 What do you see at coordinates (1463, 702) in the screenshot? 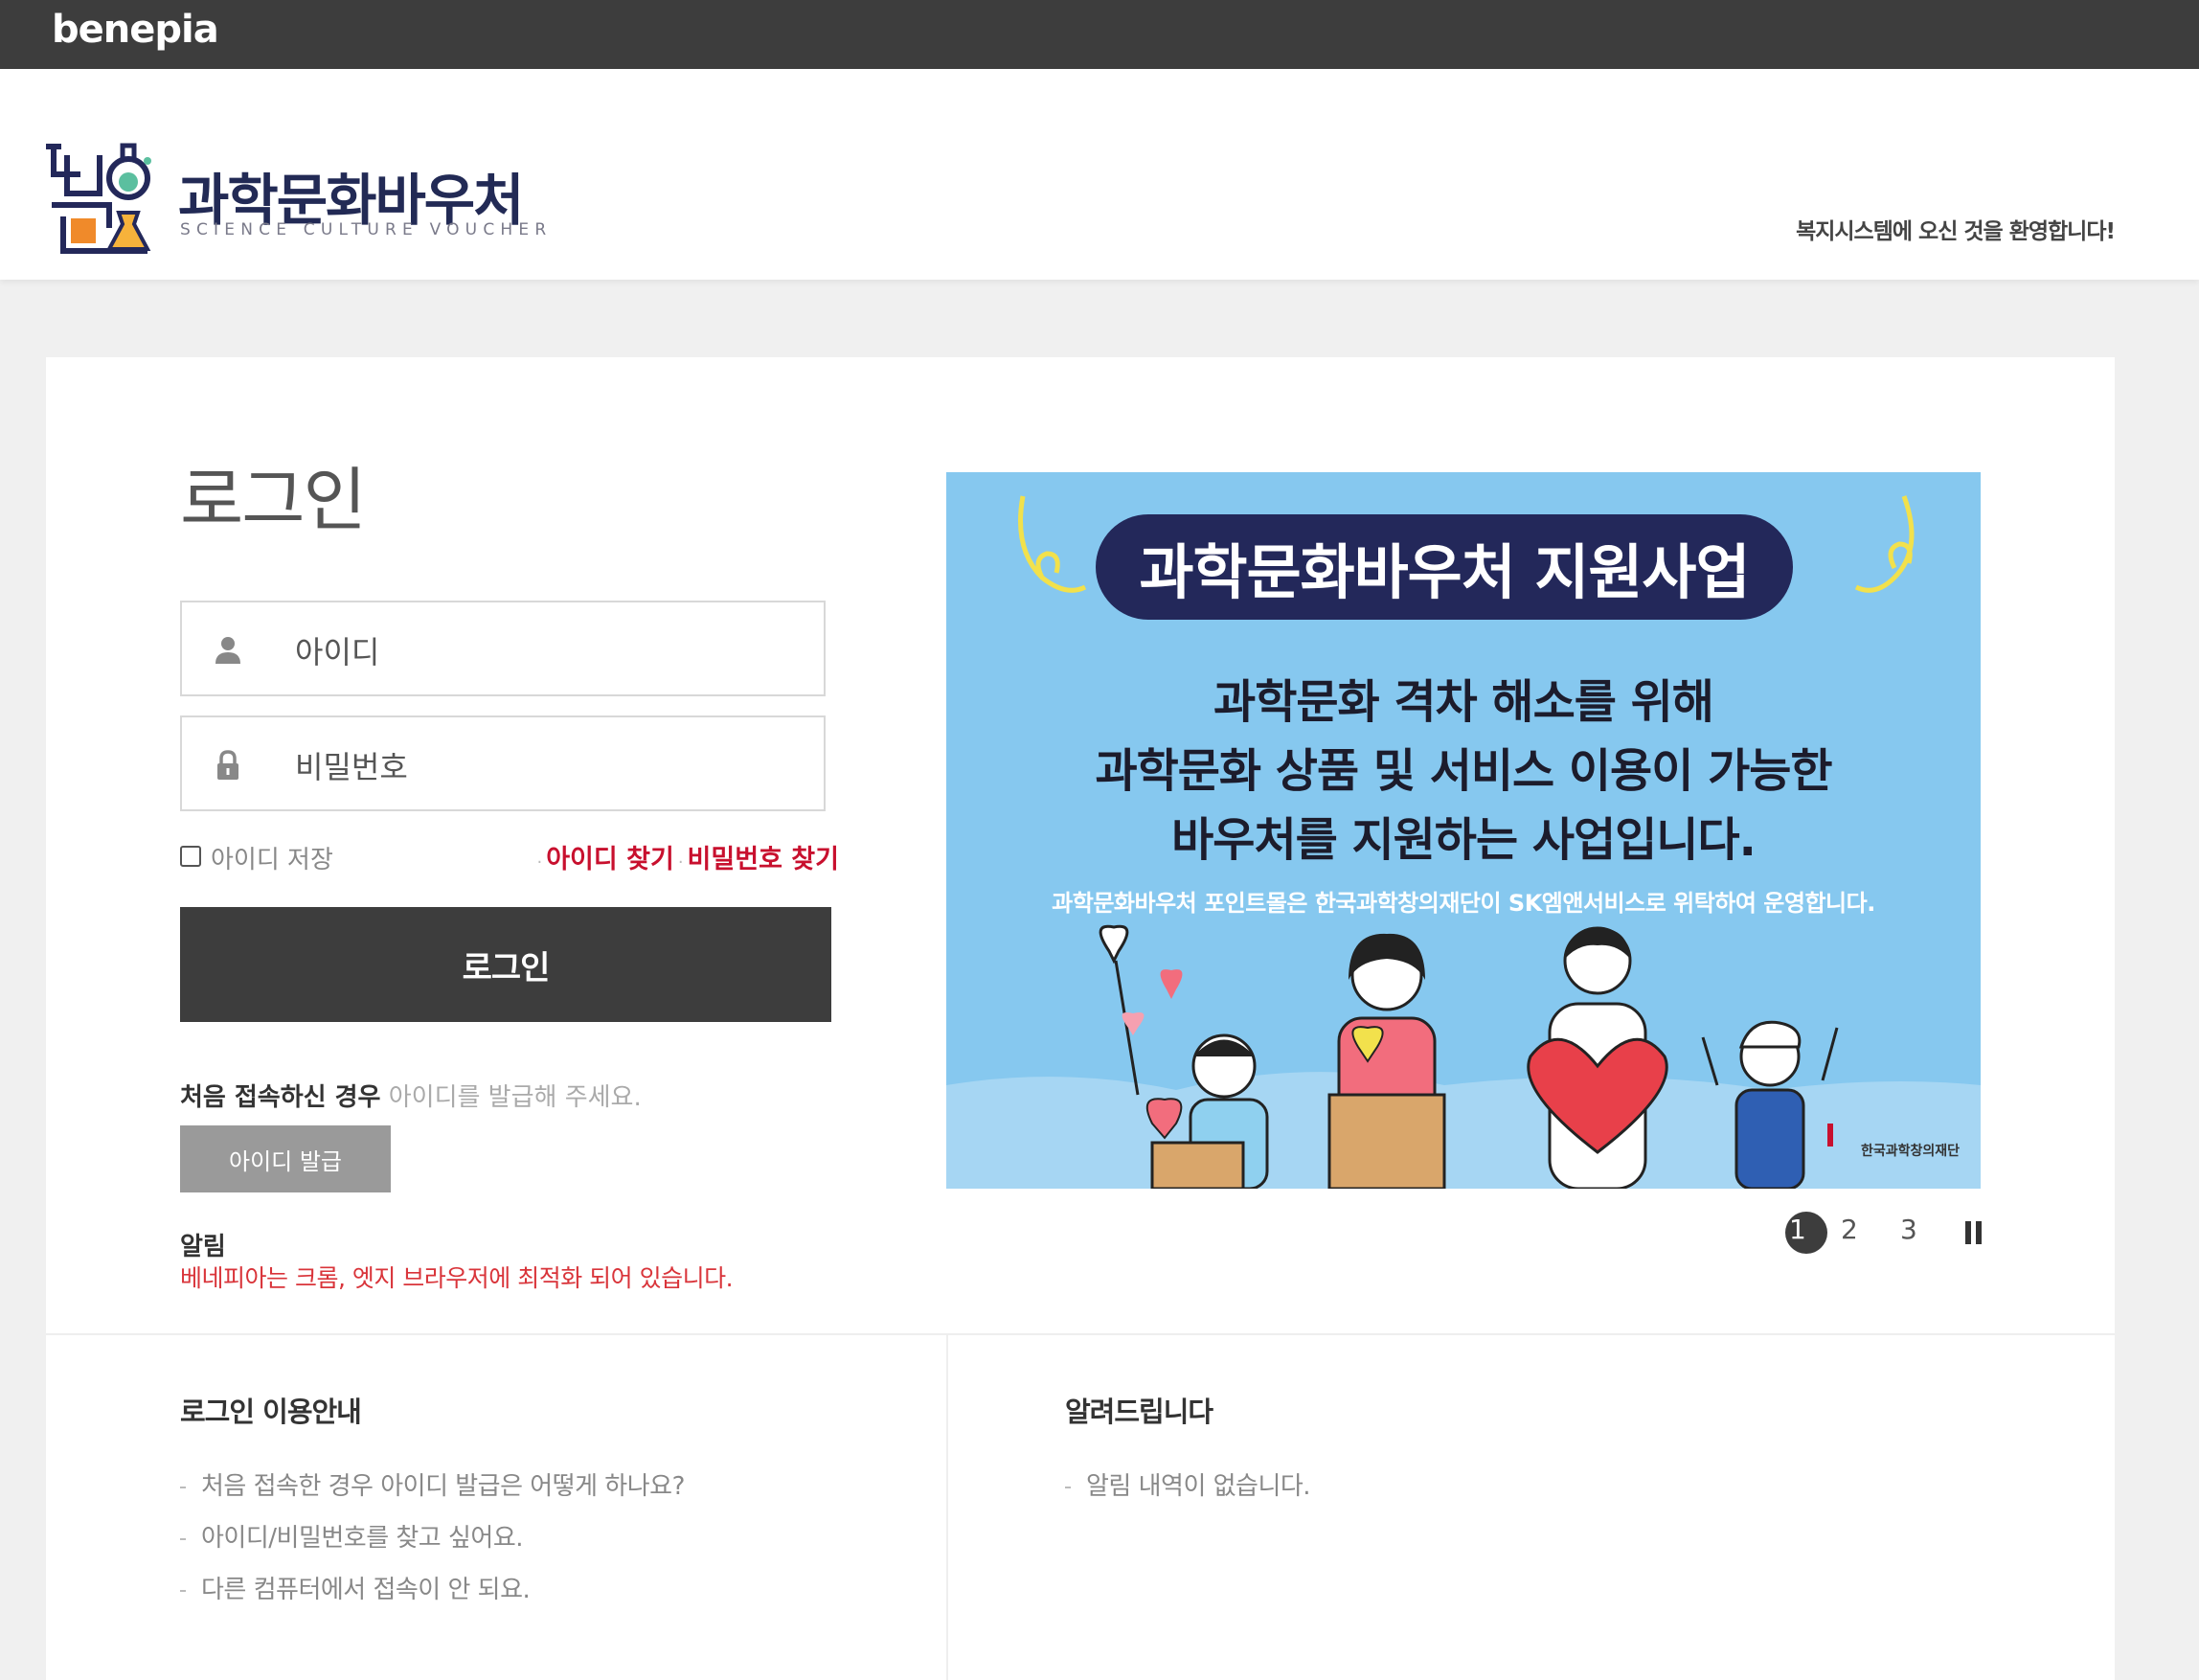
I see `banner-line-1: 과학문화 격차 해소를 위해` at bounding box center [1463, 702].